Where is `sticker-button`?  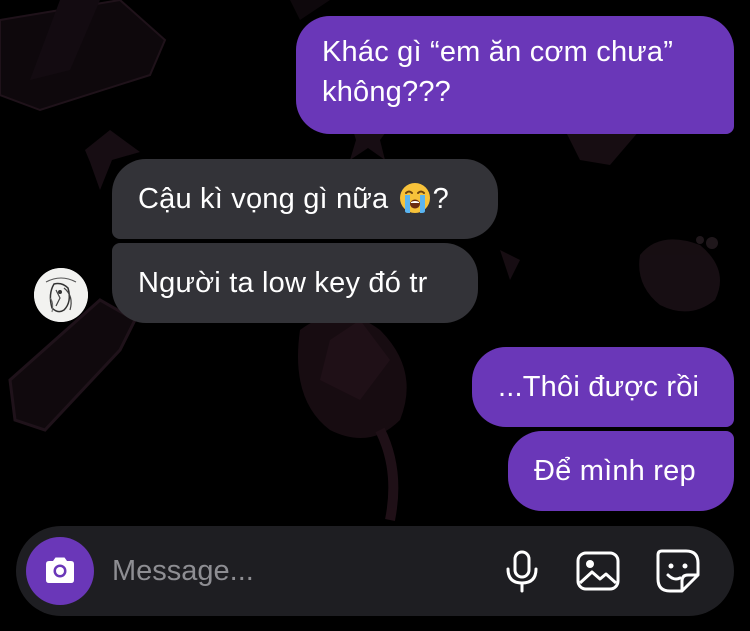 sticker-button is located at coordinates (678, 571).